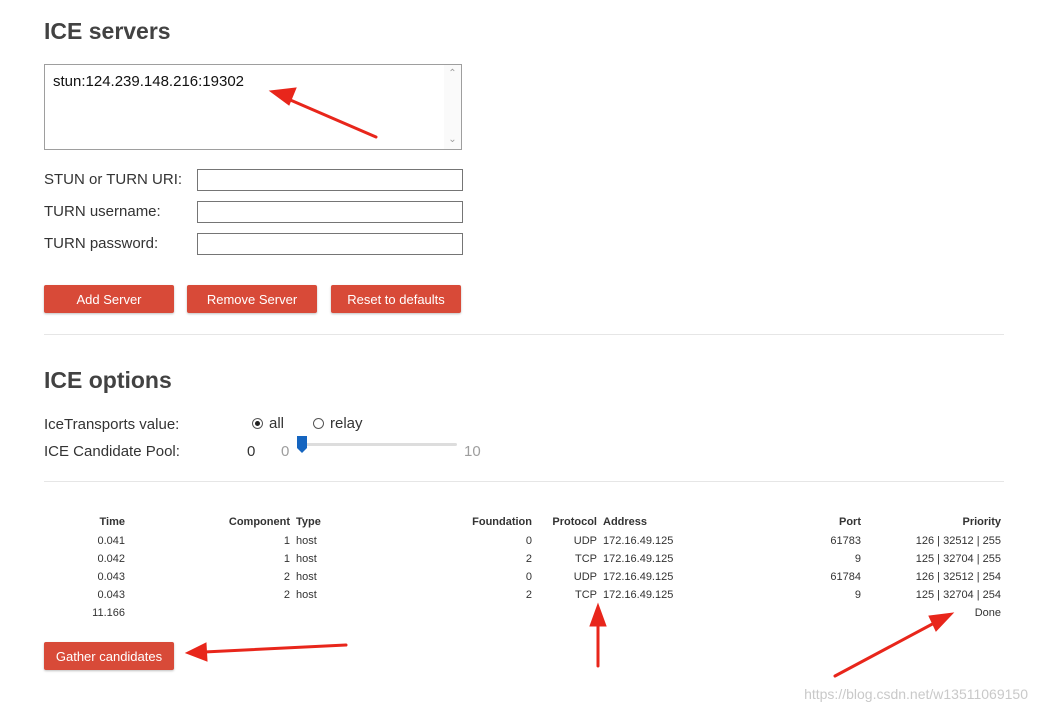 This screenshot has width=1038, height=714. What do you see at coordinates (452, 74) in the screenshot?
I see `scroll-up-icon: ⌃` at bounding box center [452, 74].